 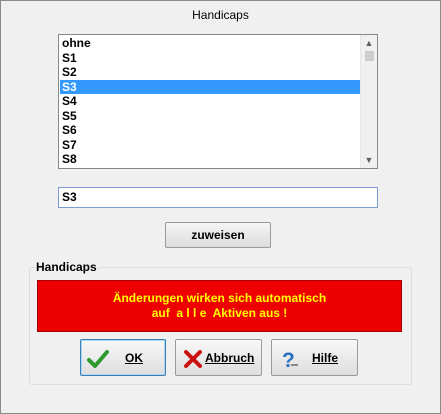 I want to click on list-item: S4, so click(x=211, y=101).